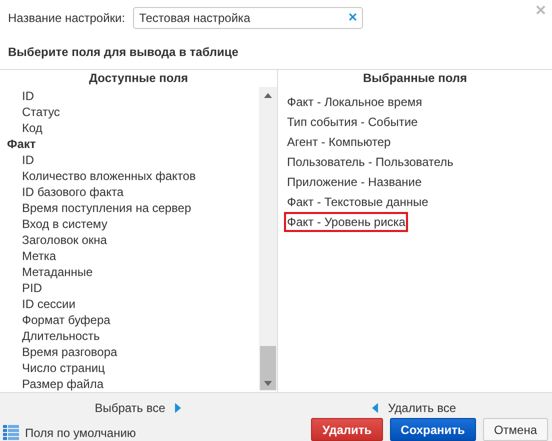  Describe the element at coordinates (248, 17) in the screenshot. I see `setting-name-field: Тестовая настройка ×` at that location.